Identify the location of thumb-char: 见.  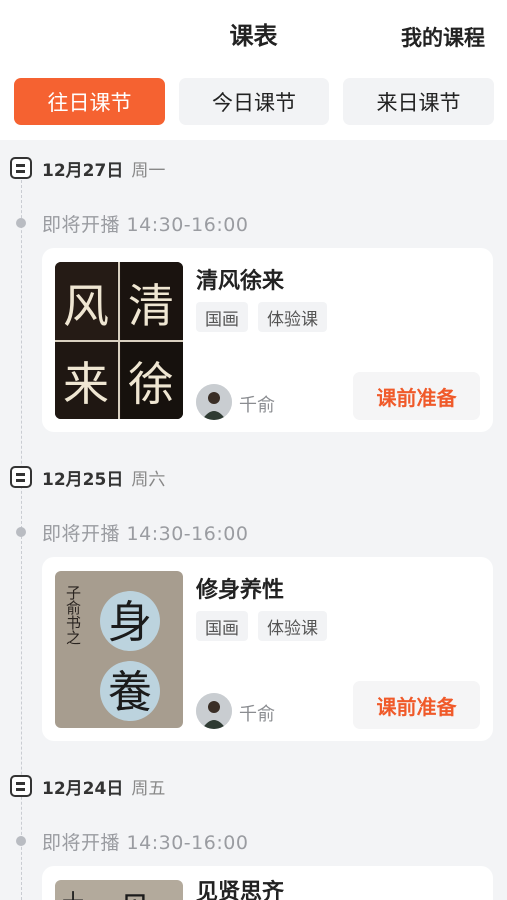
(135, 895).